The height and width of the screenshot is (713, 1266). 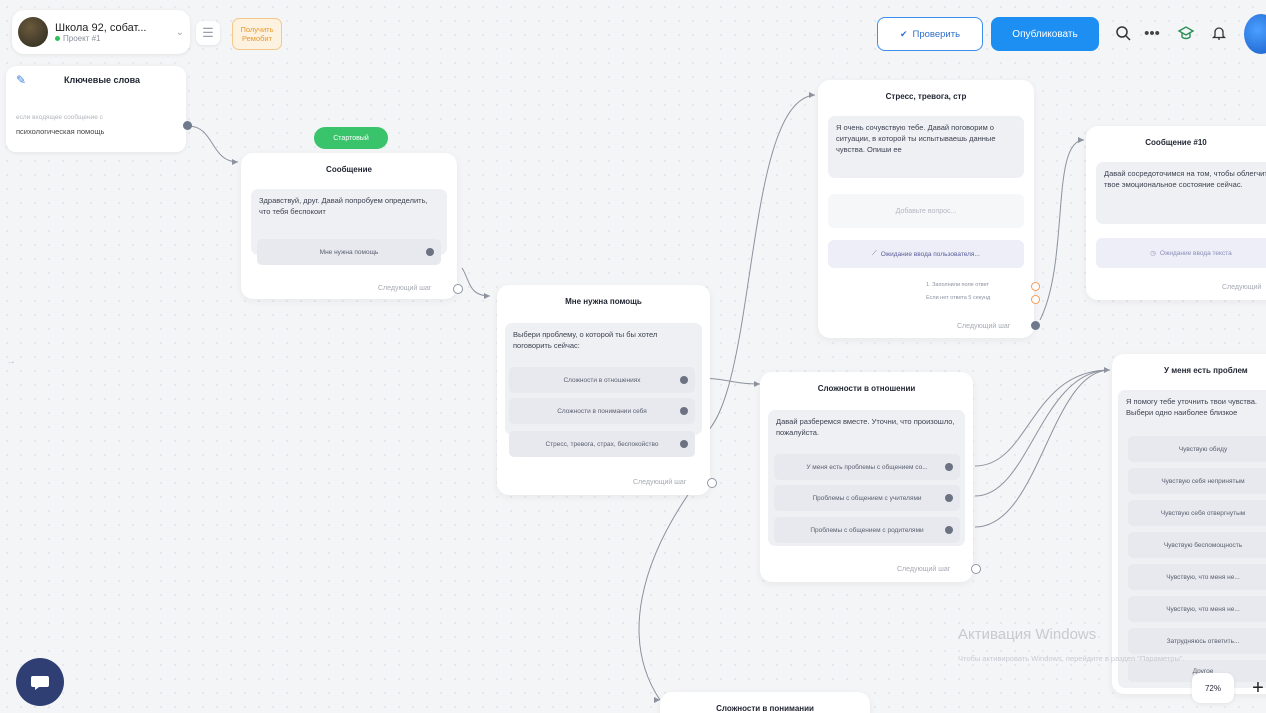 What do you see at coordinates (1213, 688) in the screenshot?
I see `zoom-level: 72%` at bounding box center [1213, 688].